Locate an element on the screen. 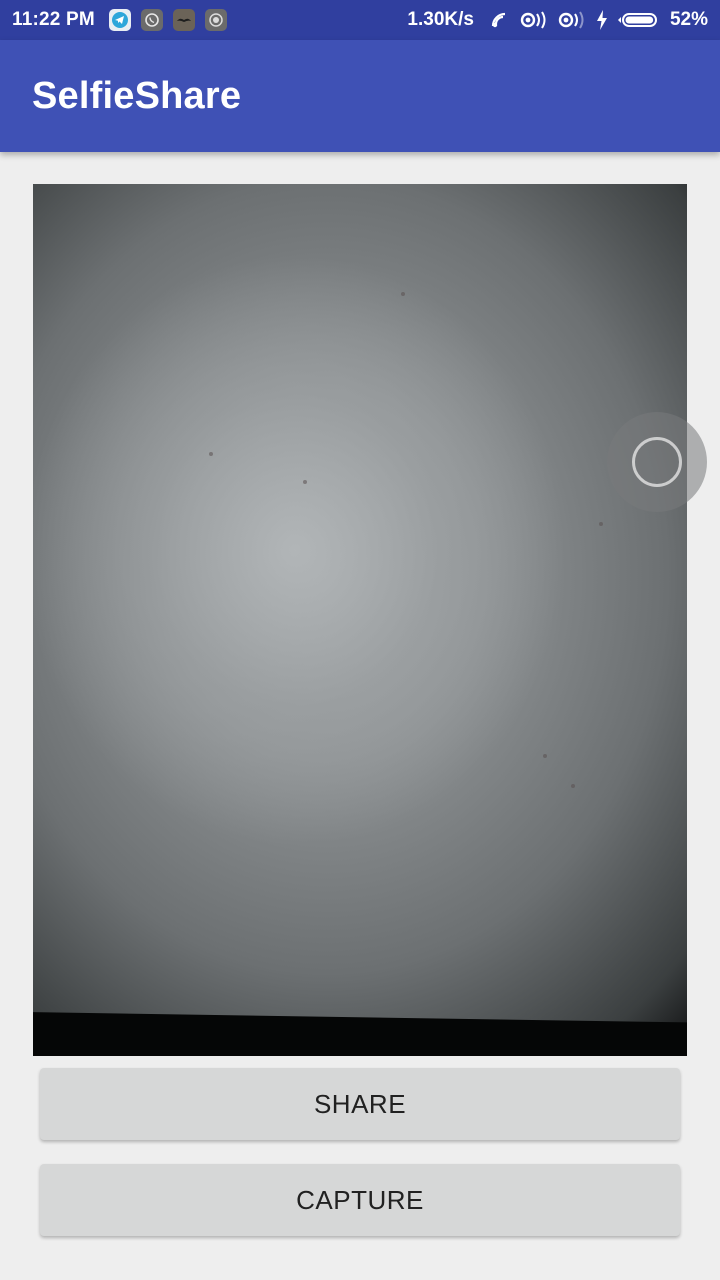  telegram-icon is located at coordinates (119, 20).